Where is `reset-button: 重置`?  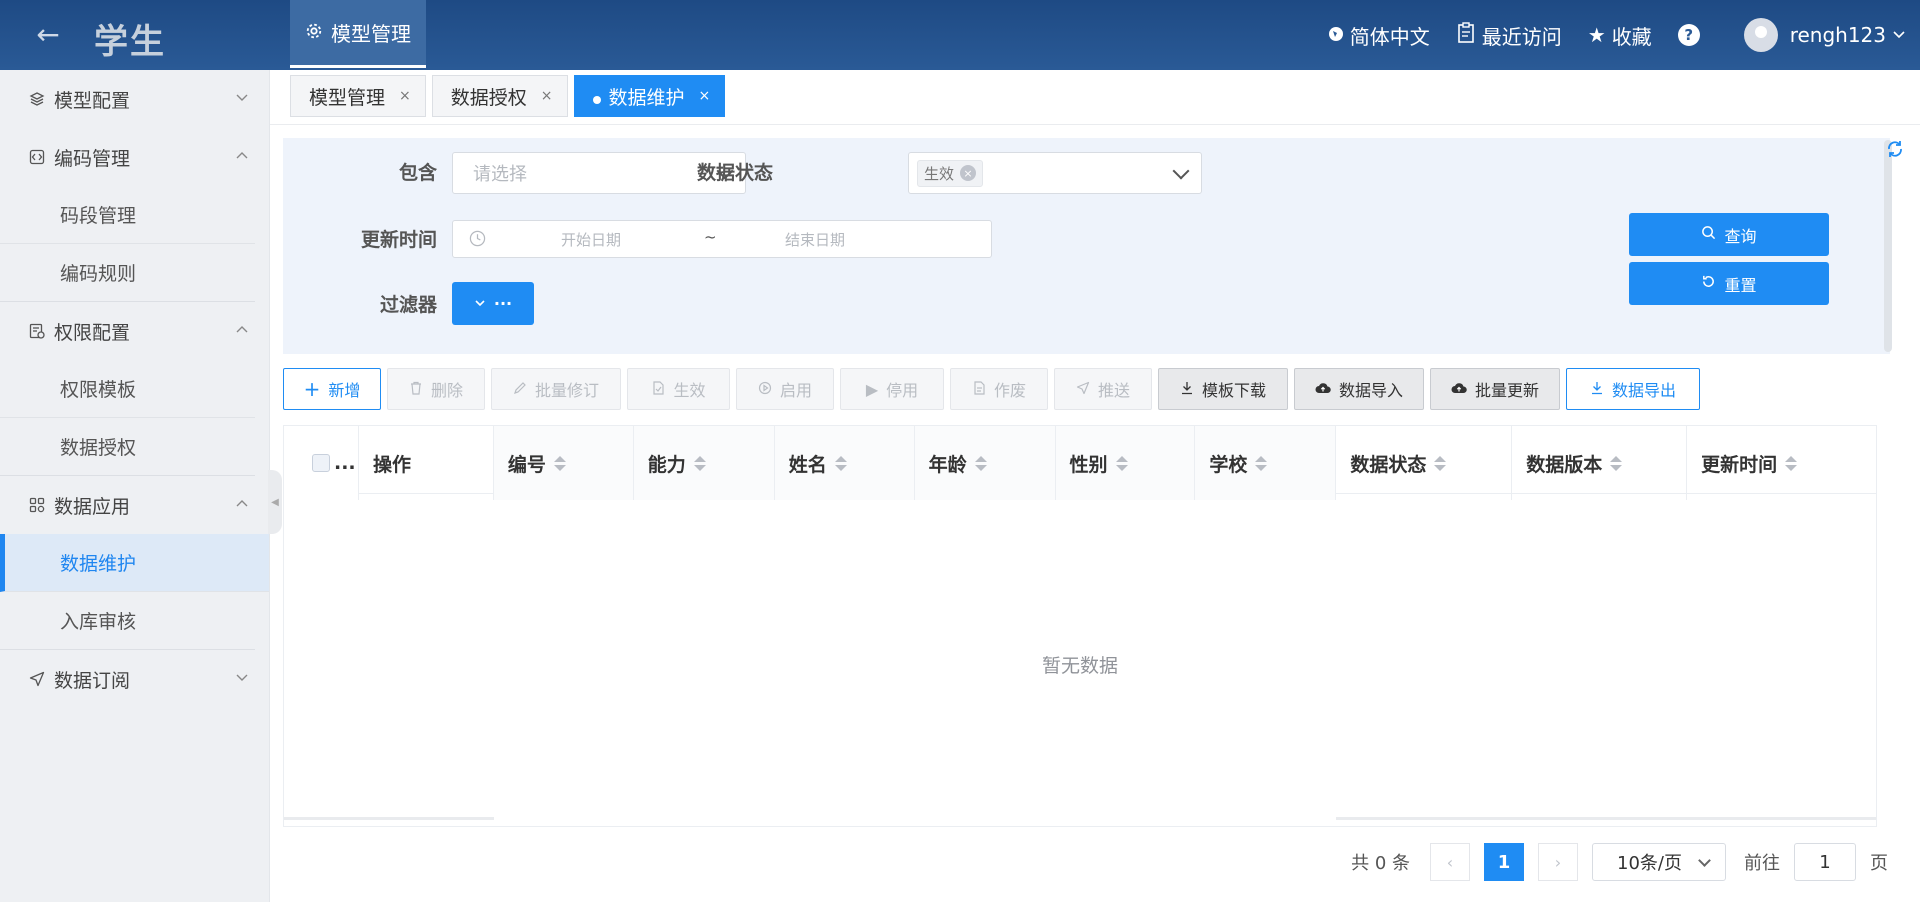
reset-button: 重置 is located at coordinates (1729, 283).